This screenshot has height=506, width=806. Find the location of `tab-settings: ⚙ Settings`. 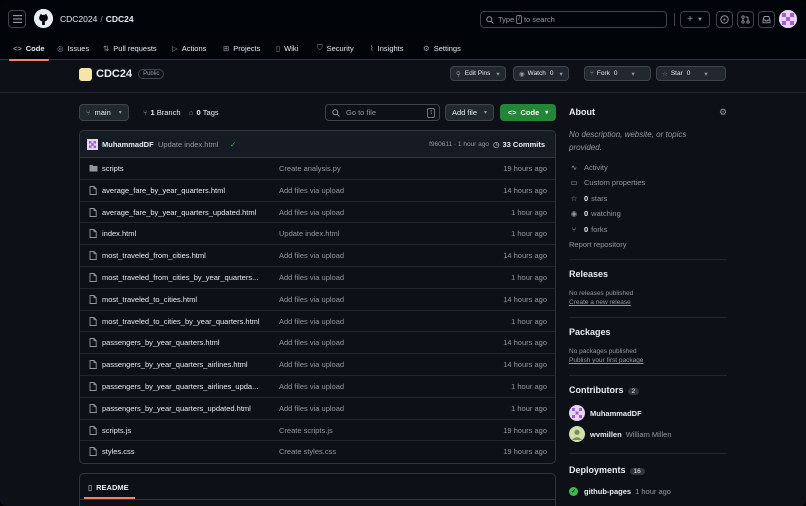

tab-settings: ⚙ Settings is located at coordinates (442, 48).